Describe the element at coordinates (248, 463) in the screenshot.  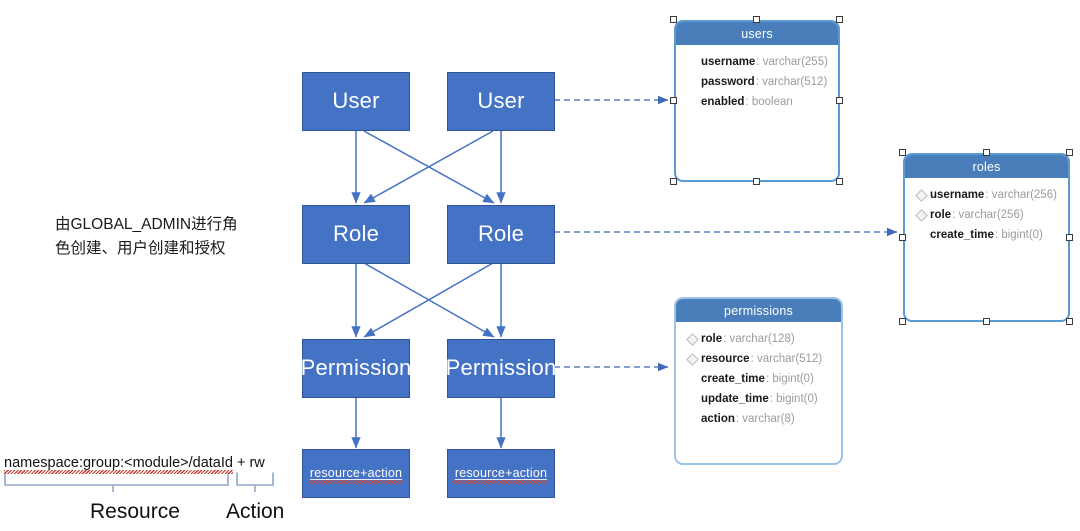
I see `pattern-action-suffix: + rw` at that location.